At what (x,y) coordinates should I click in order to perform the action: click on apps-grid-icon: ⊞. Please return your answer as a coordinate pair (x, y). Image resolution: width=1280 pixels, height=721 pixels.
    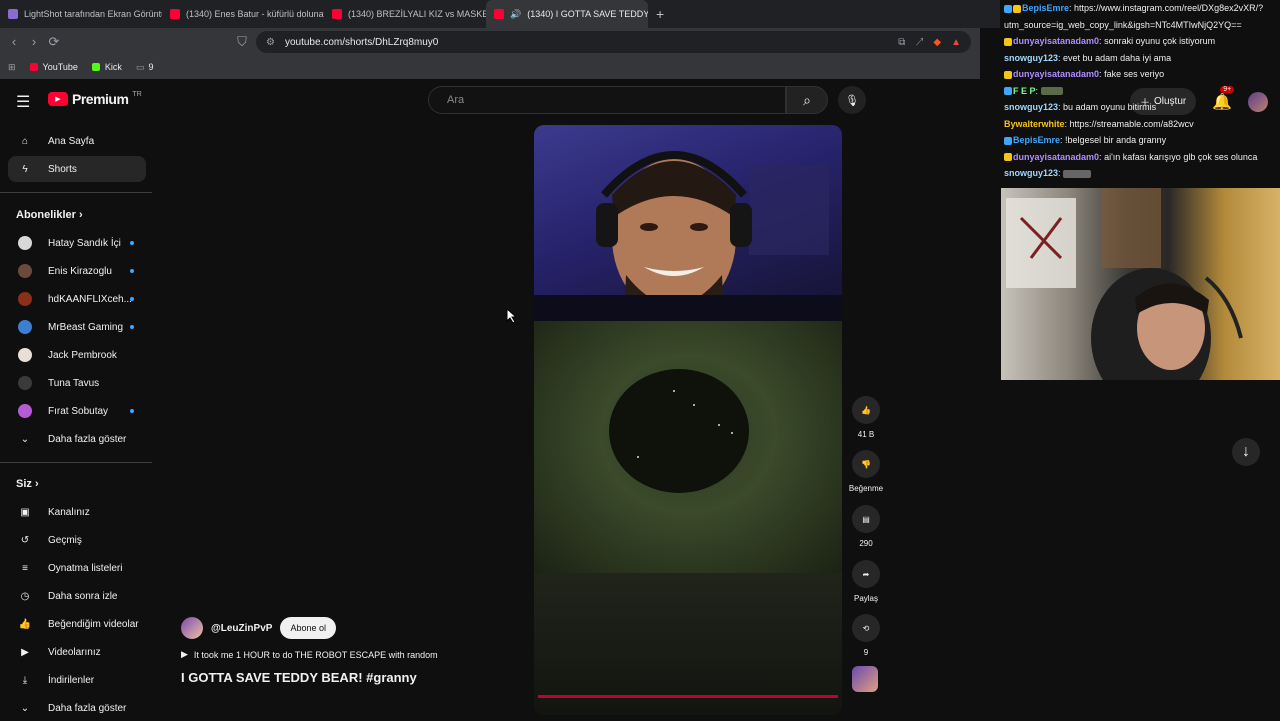
    Looking at the image, I should click on (12, 67).